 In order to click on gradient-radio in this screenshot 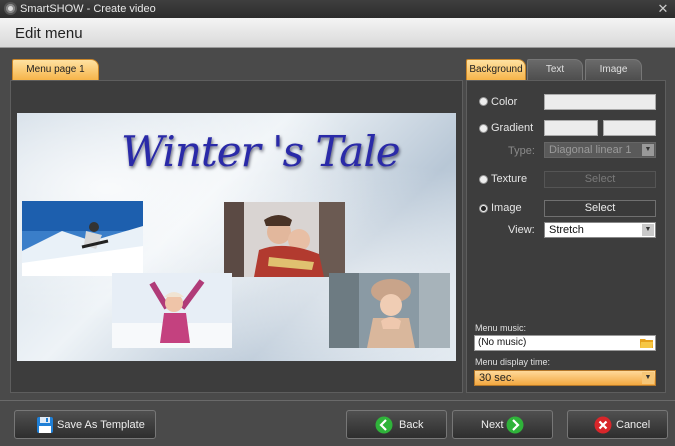, I will do `click(483, 128)`.